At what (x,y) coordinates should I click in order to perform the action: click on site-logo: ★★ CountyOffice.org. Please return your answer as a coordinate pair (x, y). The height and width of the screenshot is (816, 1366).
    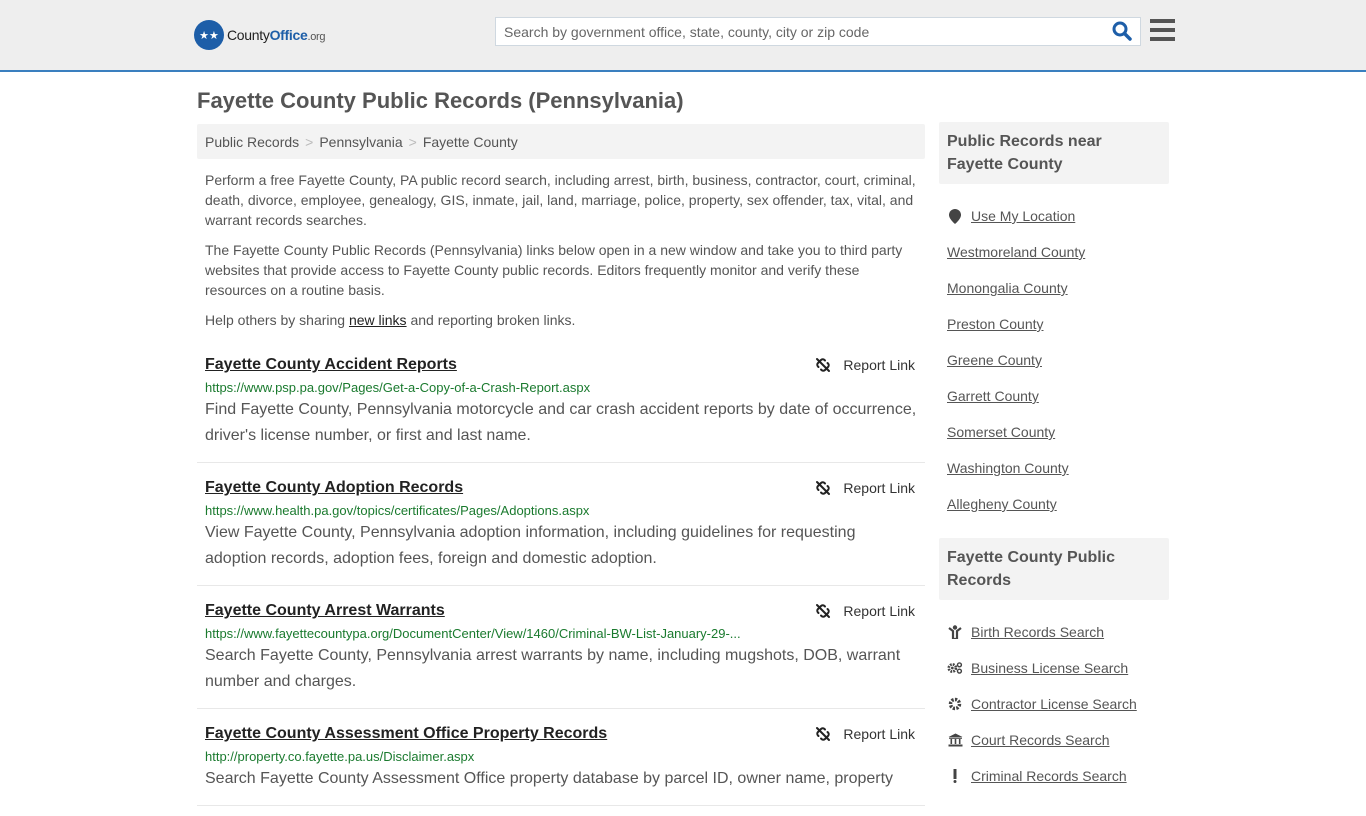
    Looking at the image, I should click on (260, 35).